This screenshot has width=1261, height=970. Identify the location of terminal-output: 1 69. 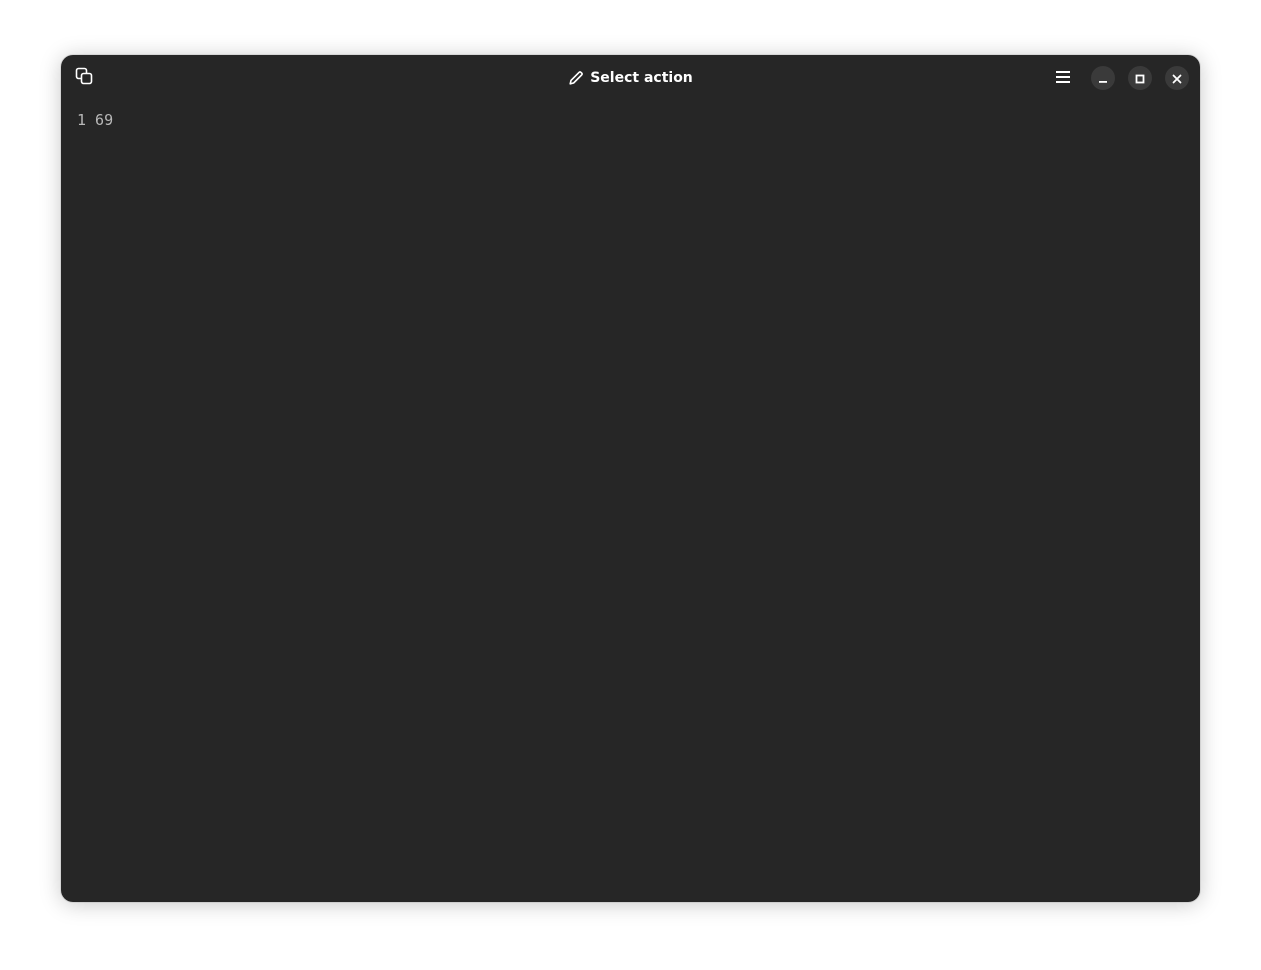
(95, 120).